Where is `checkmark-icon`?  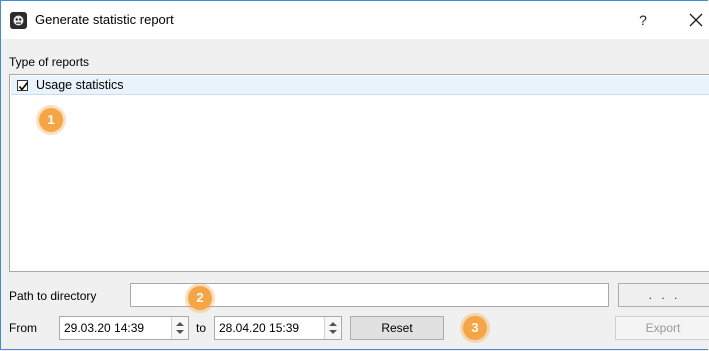
checkmark-icon is located at coordinates (23, 86).